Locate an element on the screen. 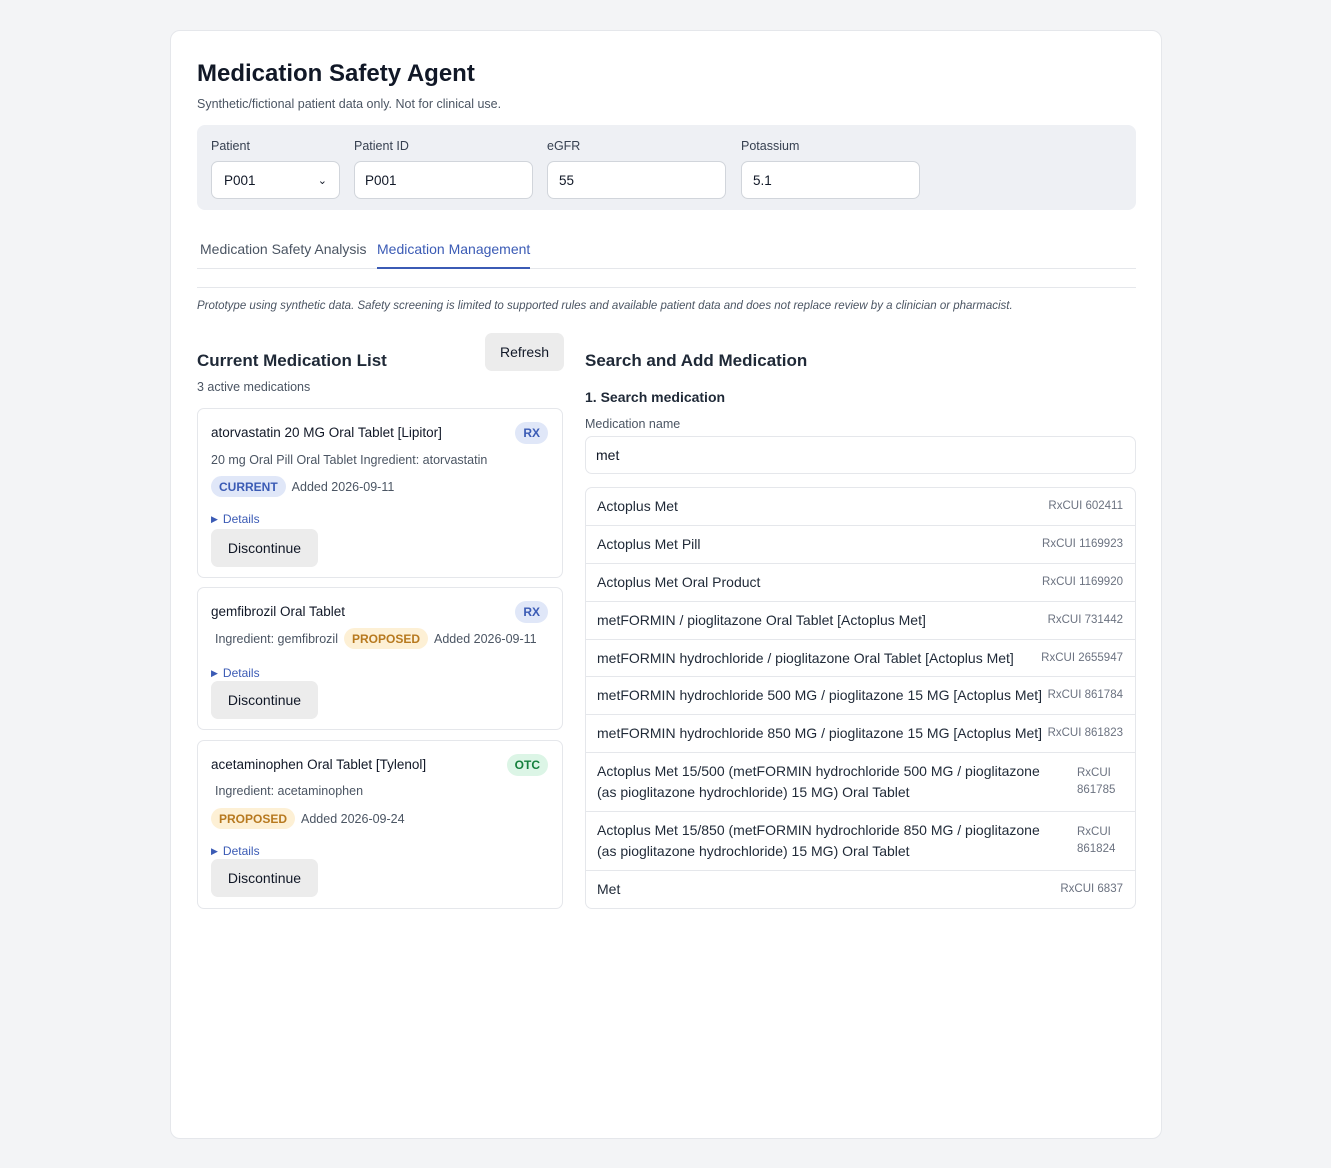 This screenshot has width=1331, height=1168. patient-id-field: Patient ID P001 is located at coordinates (443, 169).